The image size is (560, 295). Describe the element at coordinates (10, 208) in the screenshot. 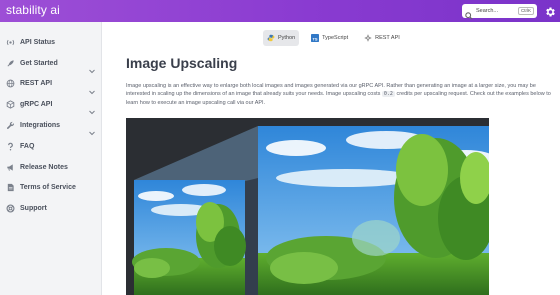

I see `lifebuoy-icon` at that location.